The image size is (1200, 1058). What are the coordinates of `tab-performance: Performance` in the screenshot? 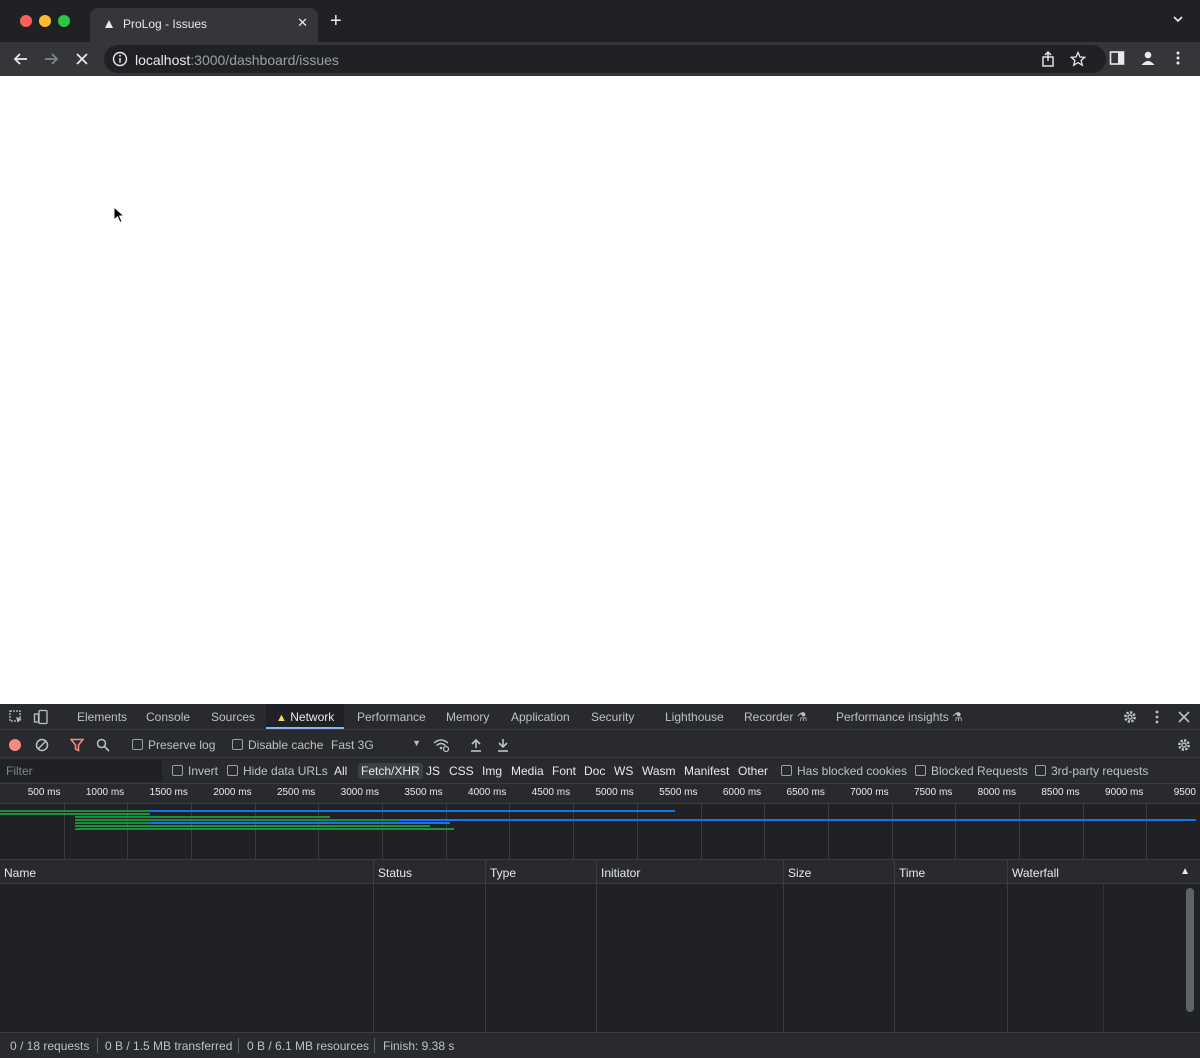 It's located at (391, 717).